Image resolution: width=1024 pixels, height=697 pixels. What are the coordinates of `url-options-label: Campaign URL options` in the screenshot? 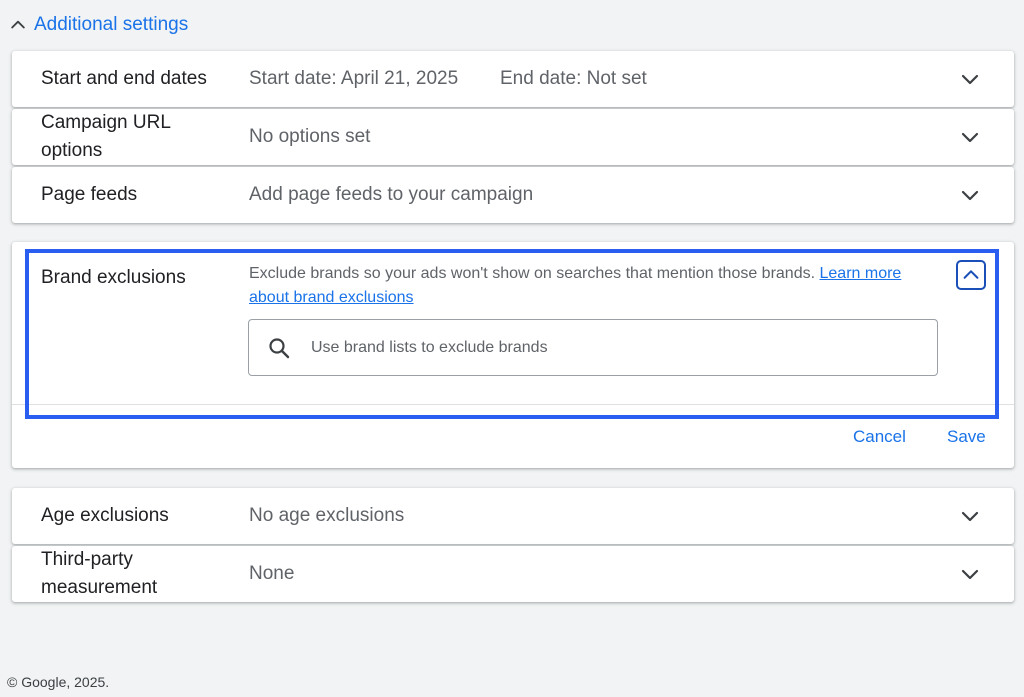 It's located at (106, 136).